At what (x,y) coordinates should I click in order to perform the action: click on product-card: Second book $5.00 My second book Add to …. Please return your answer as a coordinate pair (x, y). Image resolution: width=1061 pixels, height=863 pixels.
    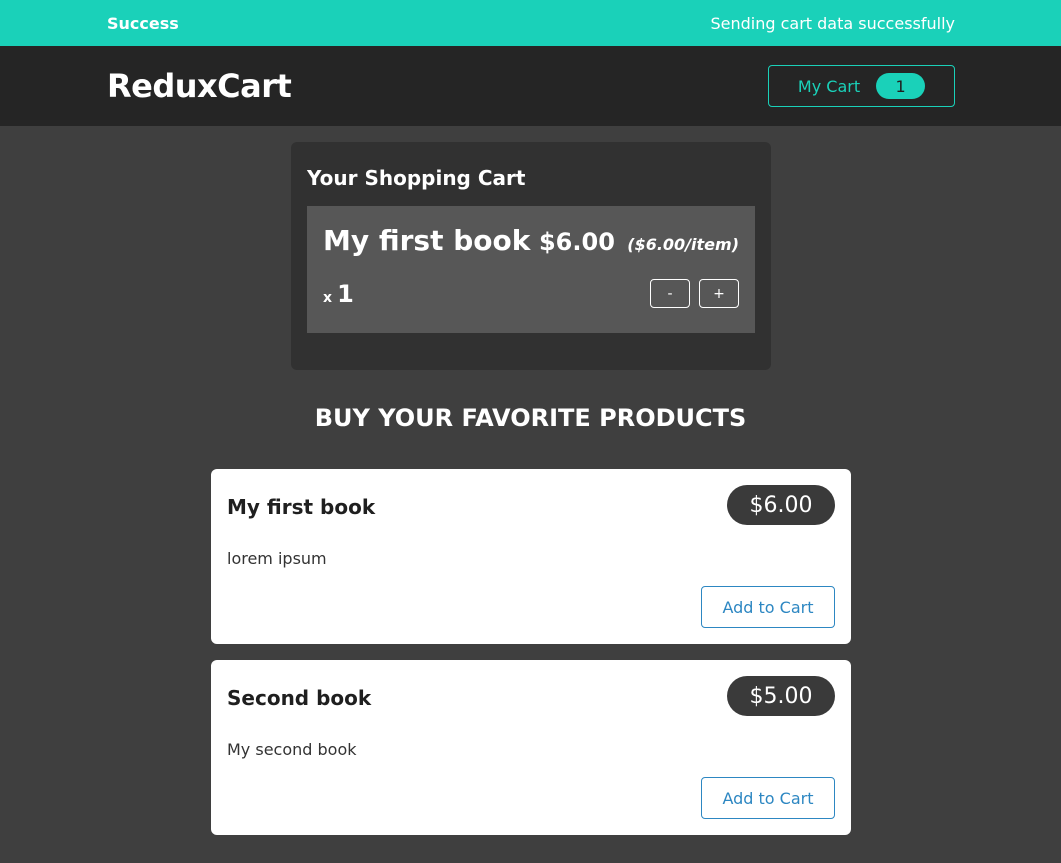
    Looking at the image, I should click on (531, 747).